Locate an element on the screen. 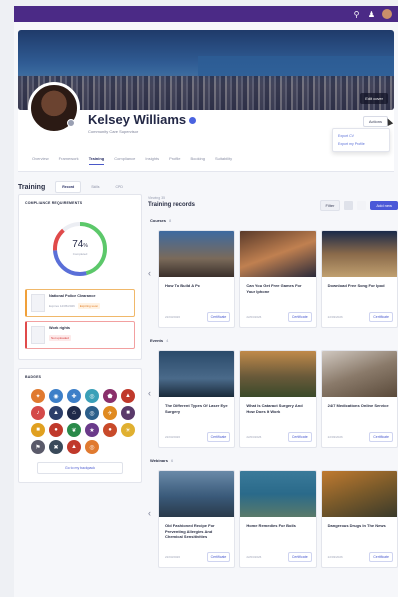  shield-icon: ⬟ is located at coordinates (110, 396).